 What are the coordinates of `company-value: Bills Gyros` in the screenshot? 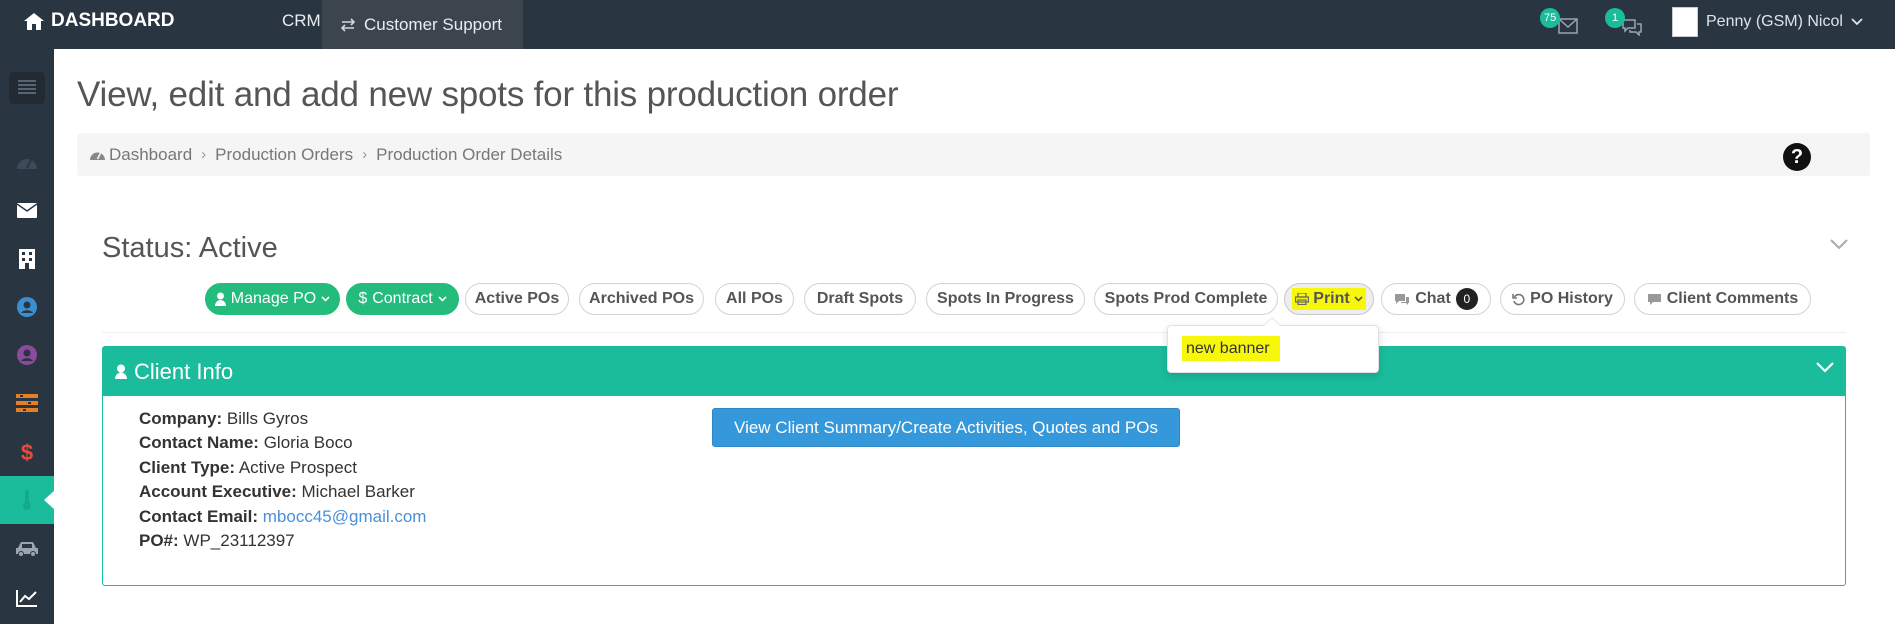 It's located at (267, 418).